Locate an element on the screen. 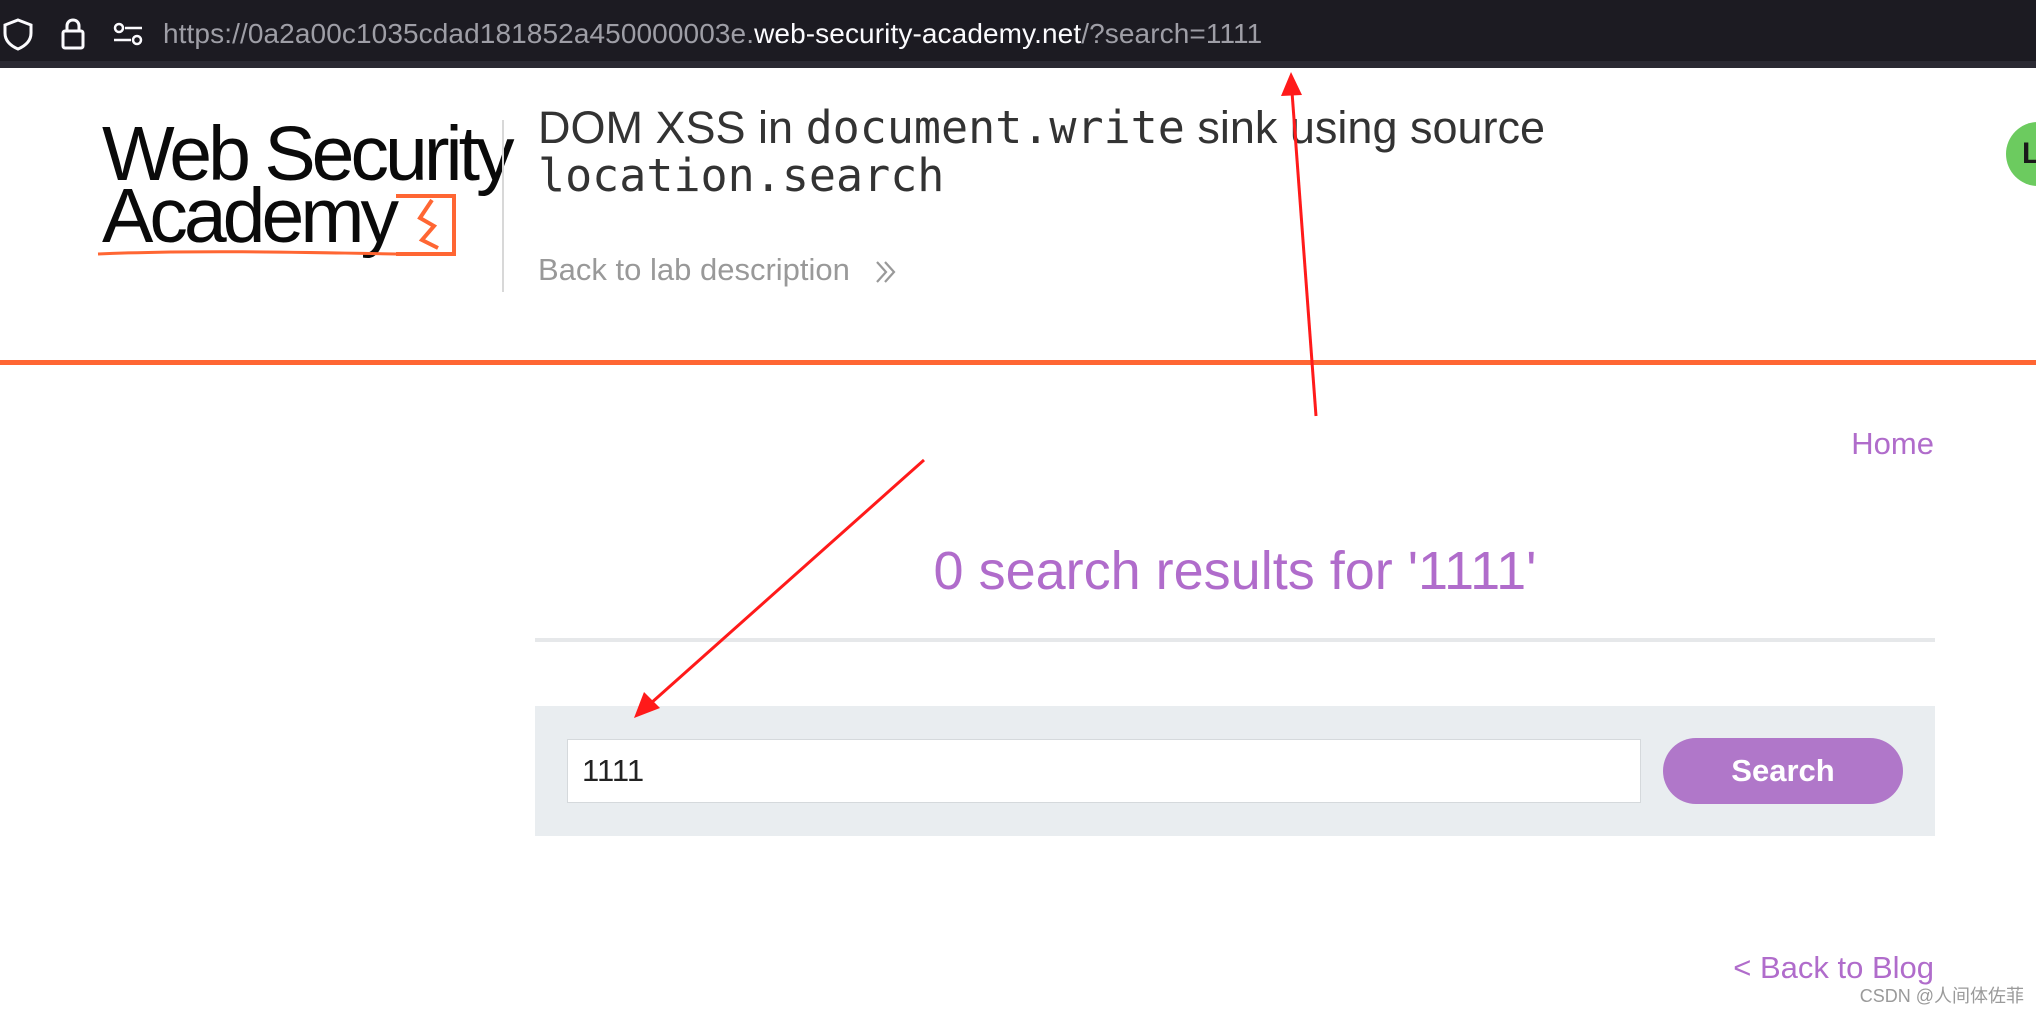 This screenshot has height=1014, width=2036. lab-title-text-1: DOM XSS in is located at coordinates (672, 127).